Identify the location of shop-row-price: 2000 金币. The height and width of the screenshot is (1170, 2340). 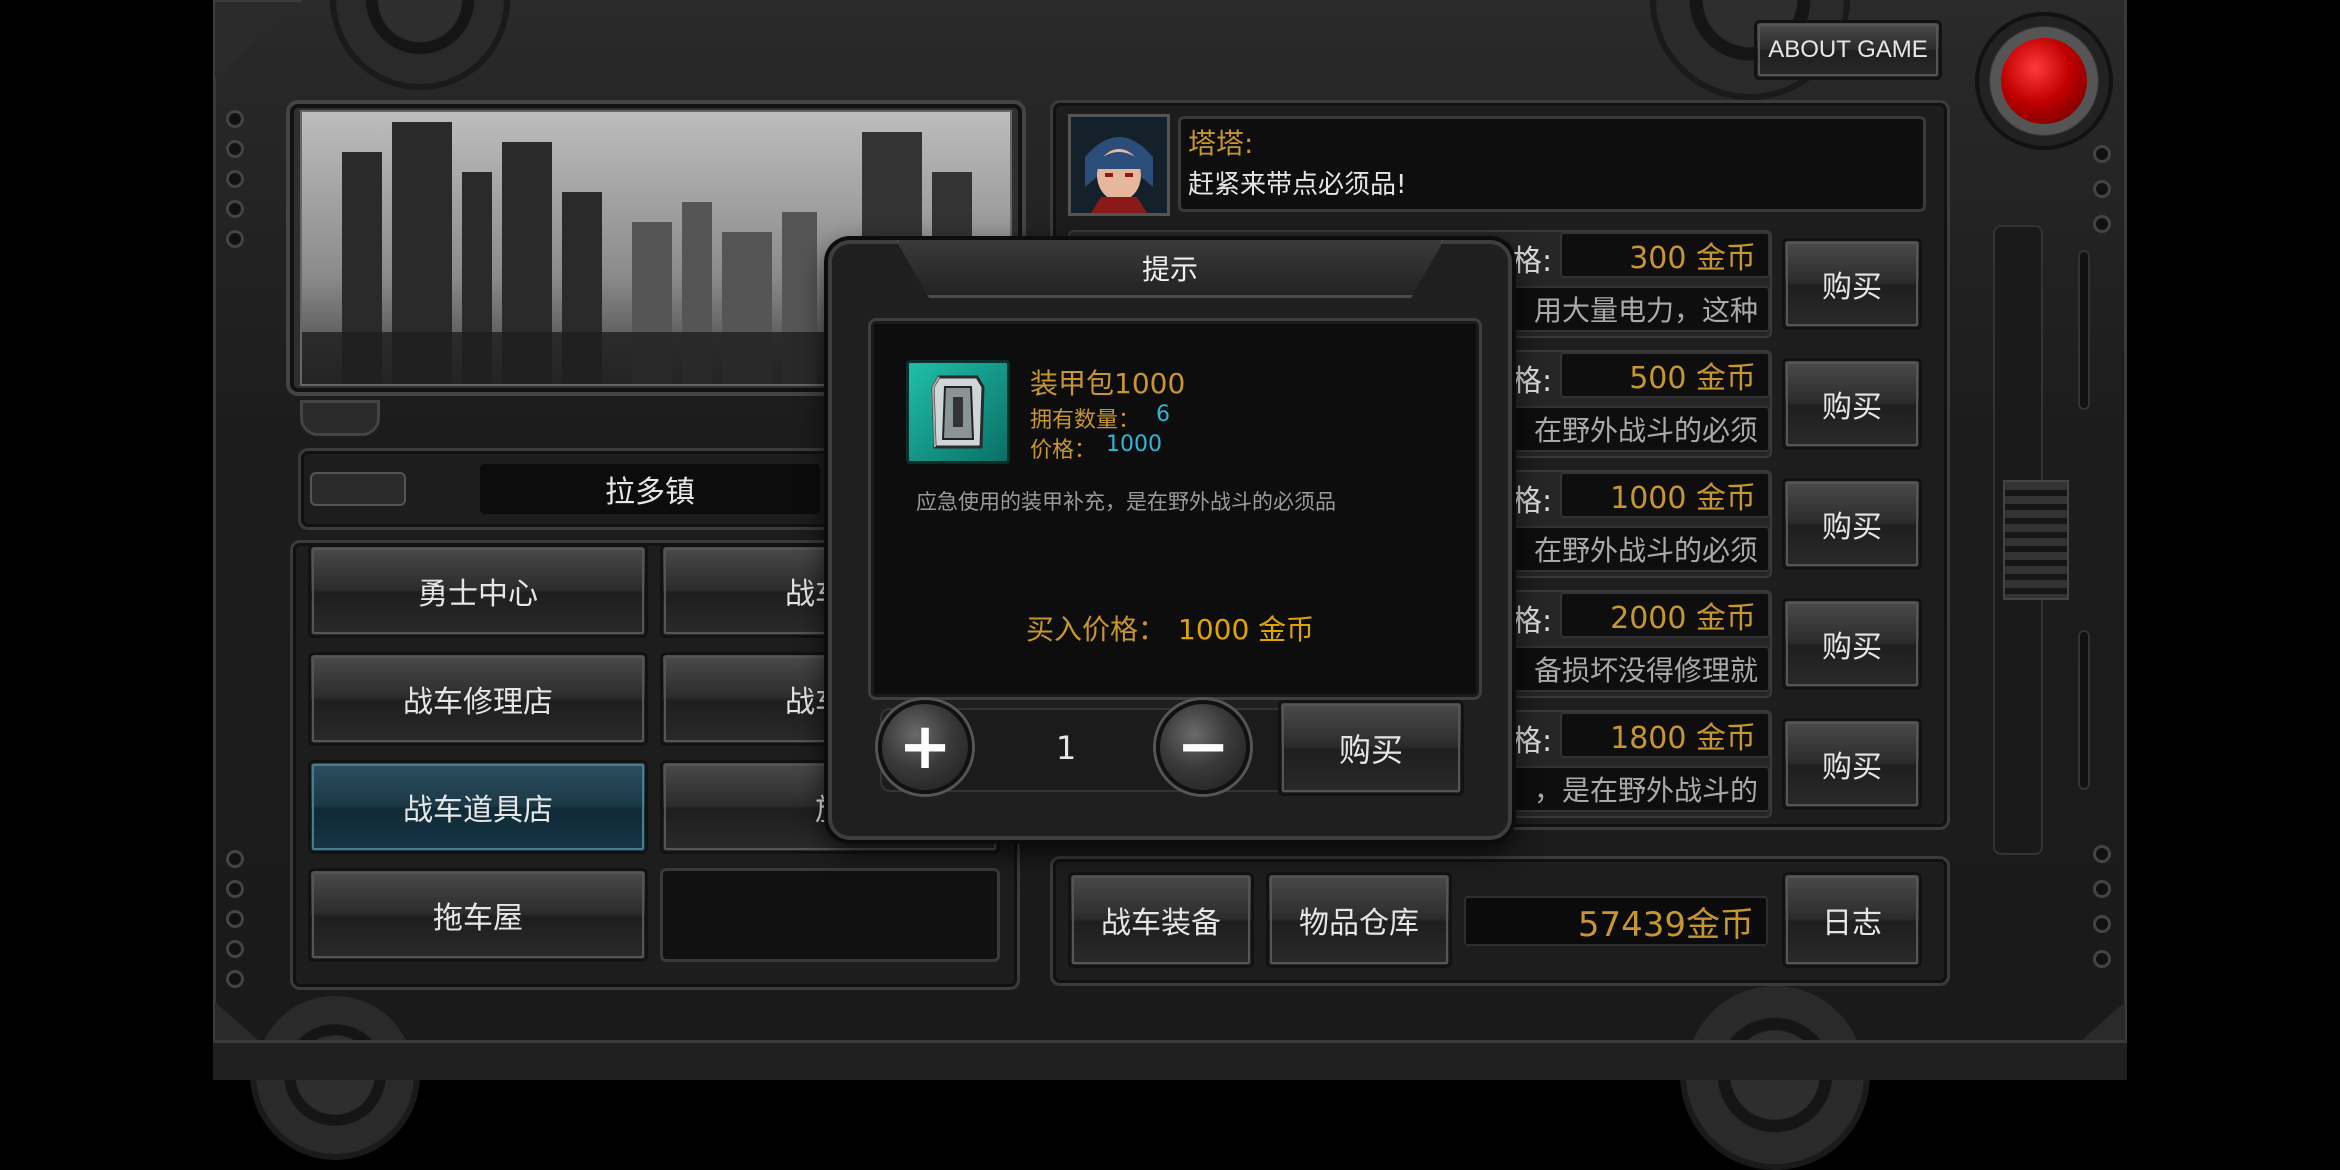
(1665, 615).